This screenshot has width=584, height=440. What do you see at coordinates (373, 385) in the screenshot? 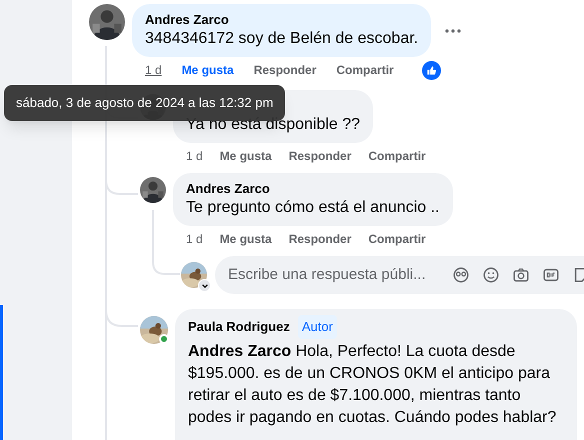
I see `comment-text: Andres Zarco Hola, Perfecto! La cuota desde $195.000. es de un CRONOS 0KM el anticipo para retirar el auto es de $7.100.000, mientras tanto podes ir pagando en cuotas. Cuándo podes hablar?` at bounding box center [373, 385].